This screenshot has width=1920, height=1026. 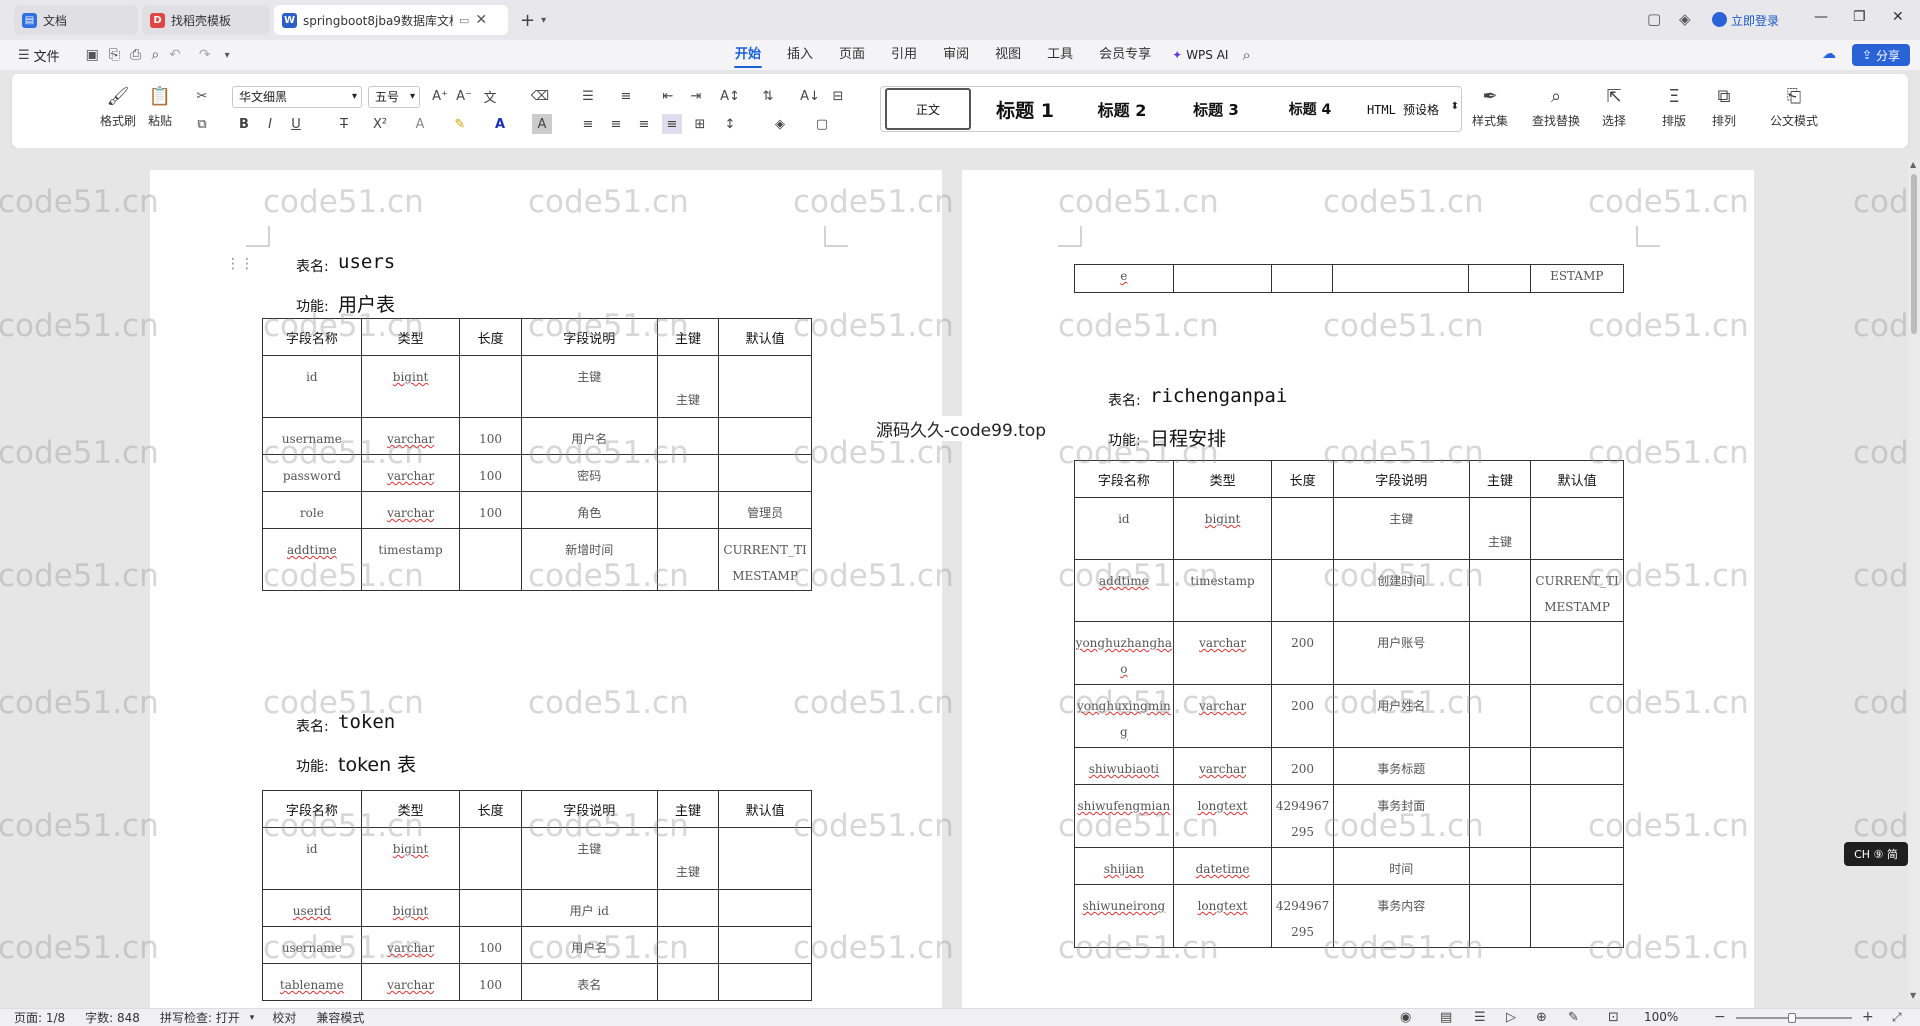 What do you see at coordinates (420, 124) in the screenshot?
I see `text-effect-icon: A` at bounding box center [420, 124].